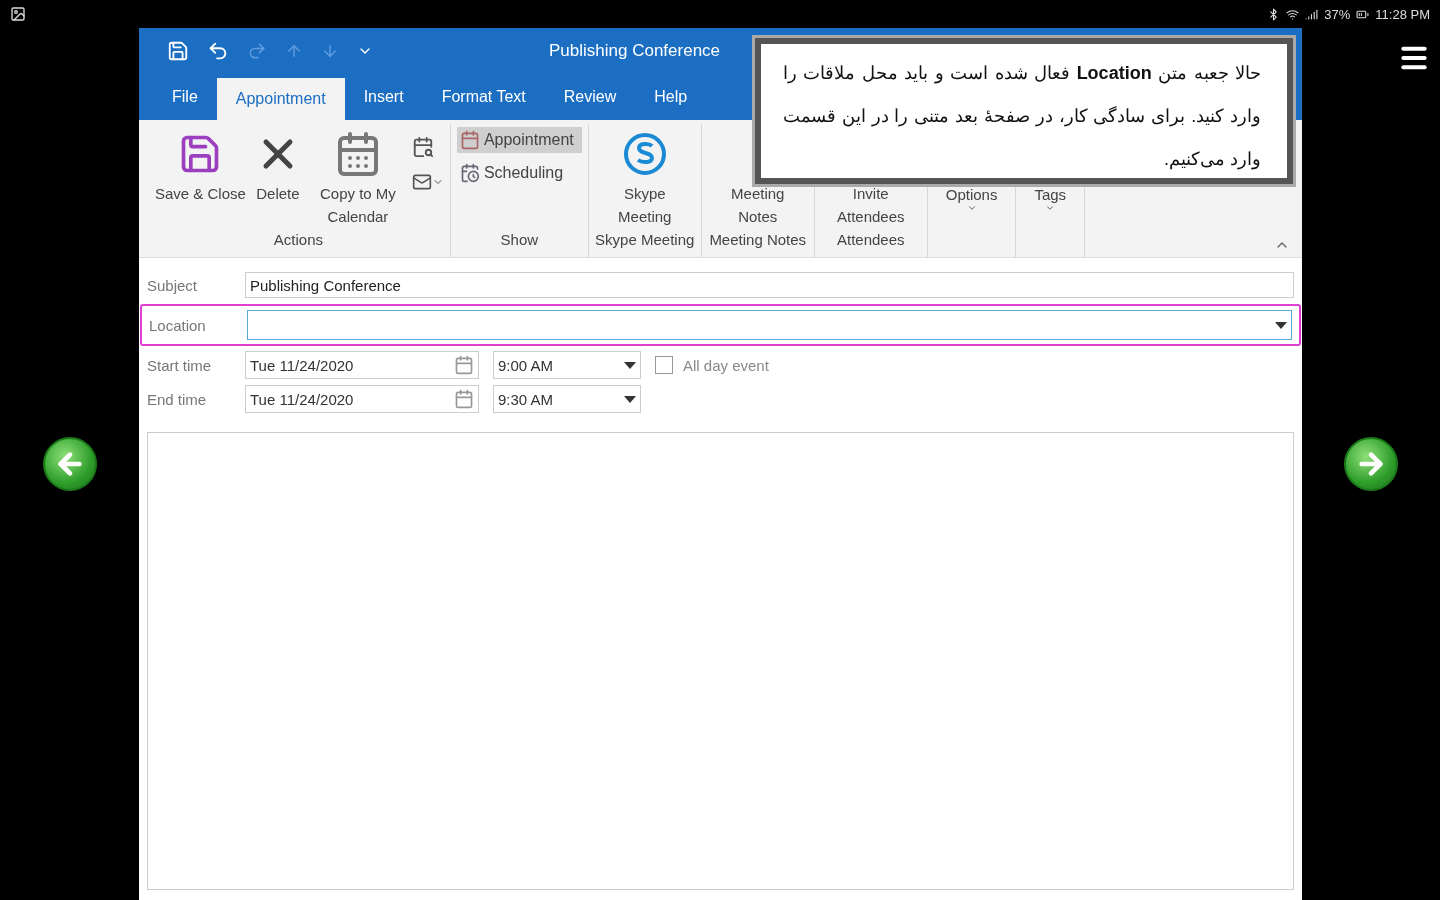 The image size is (1440, 900). I want to click on group-label: Attendees, so click(870, 240).